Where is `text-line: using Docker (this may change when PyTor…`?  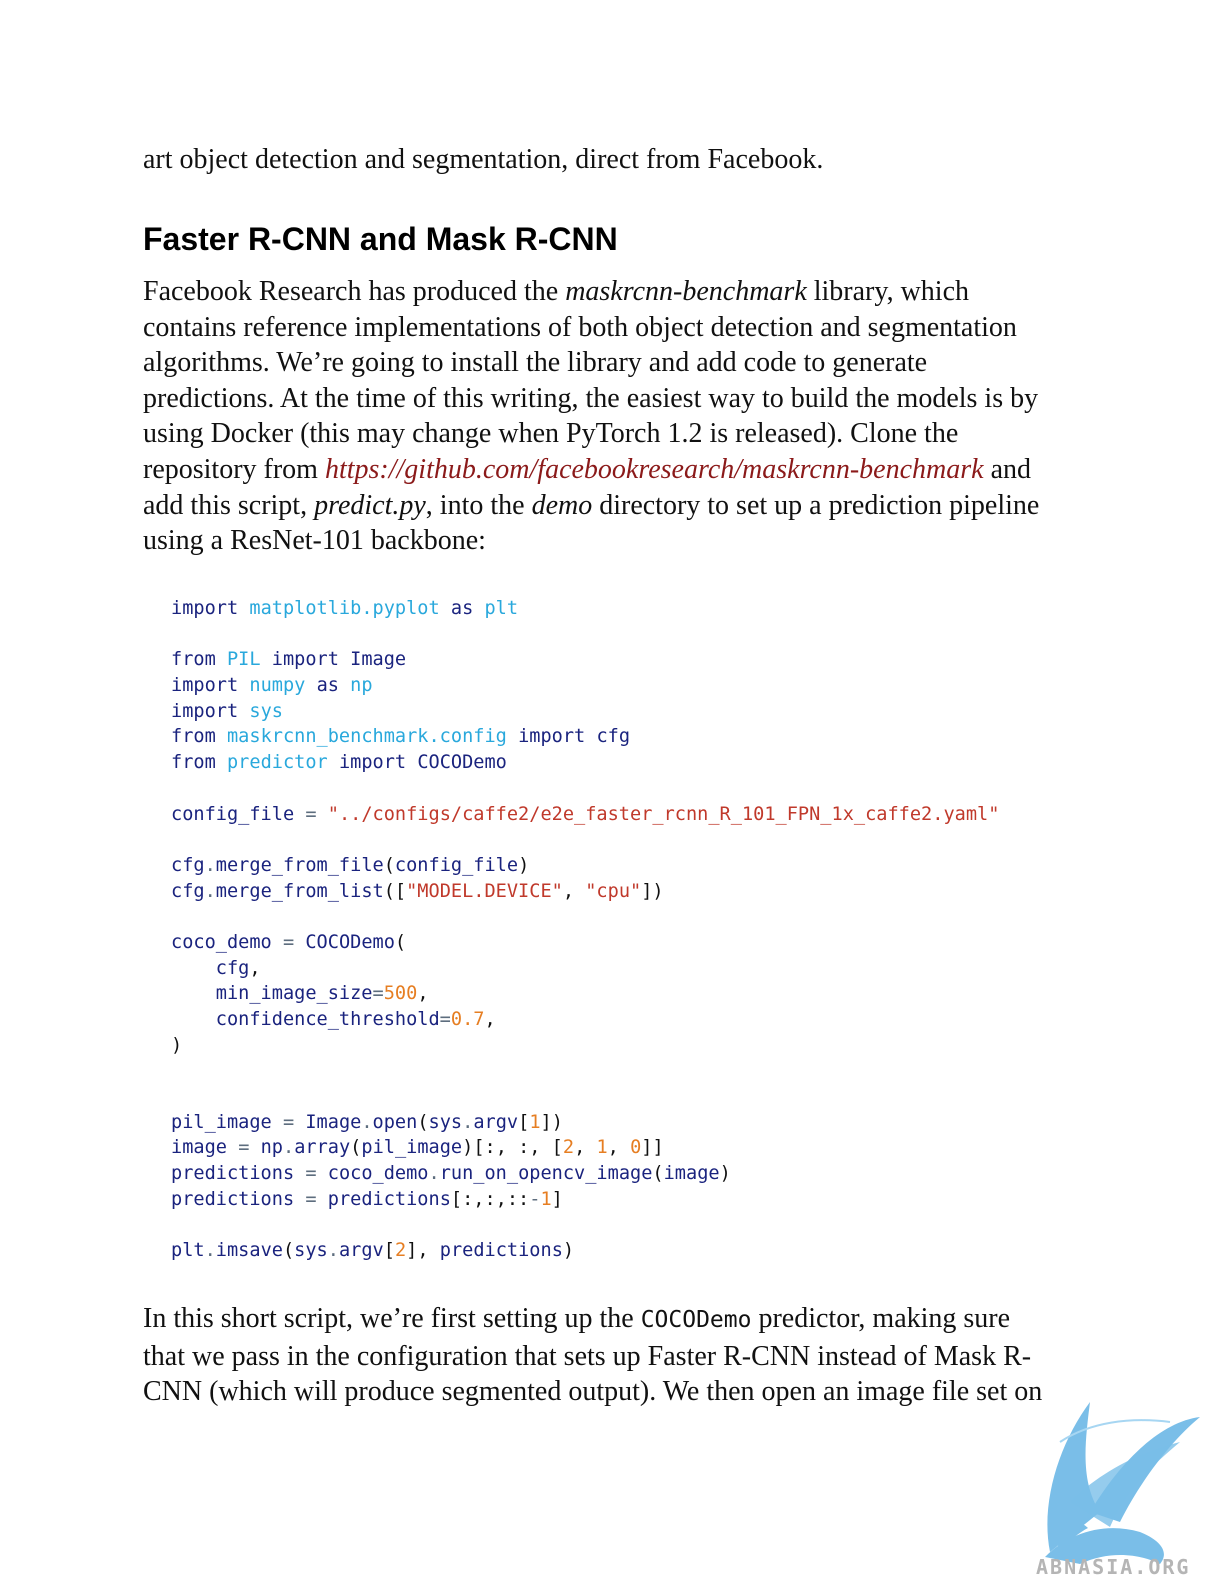 text-line: using Docker (this may change when PyTor… is located at coordinates (608, 434).